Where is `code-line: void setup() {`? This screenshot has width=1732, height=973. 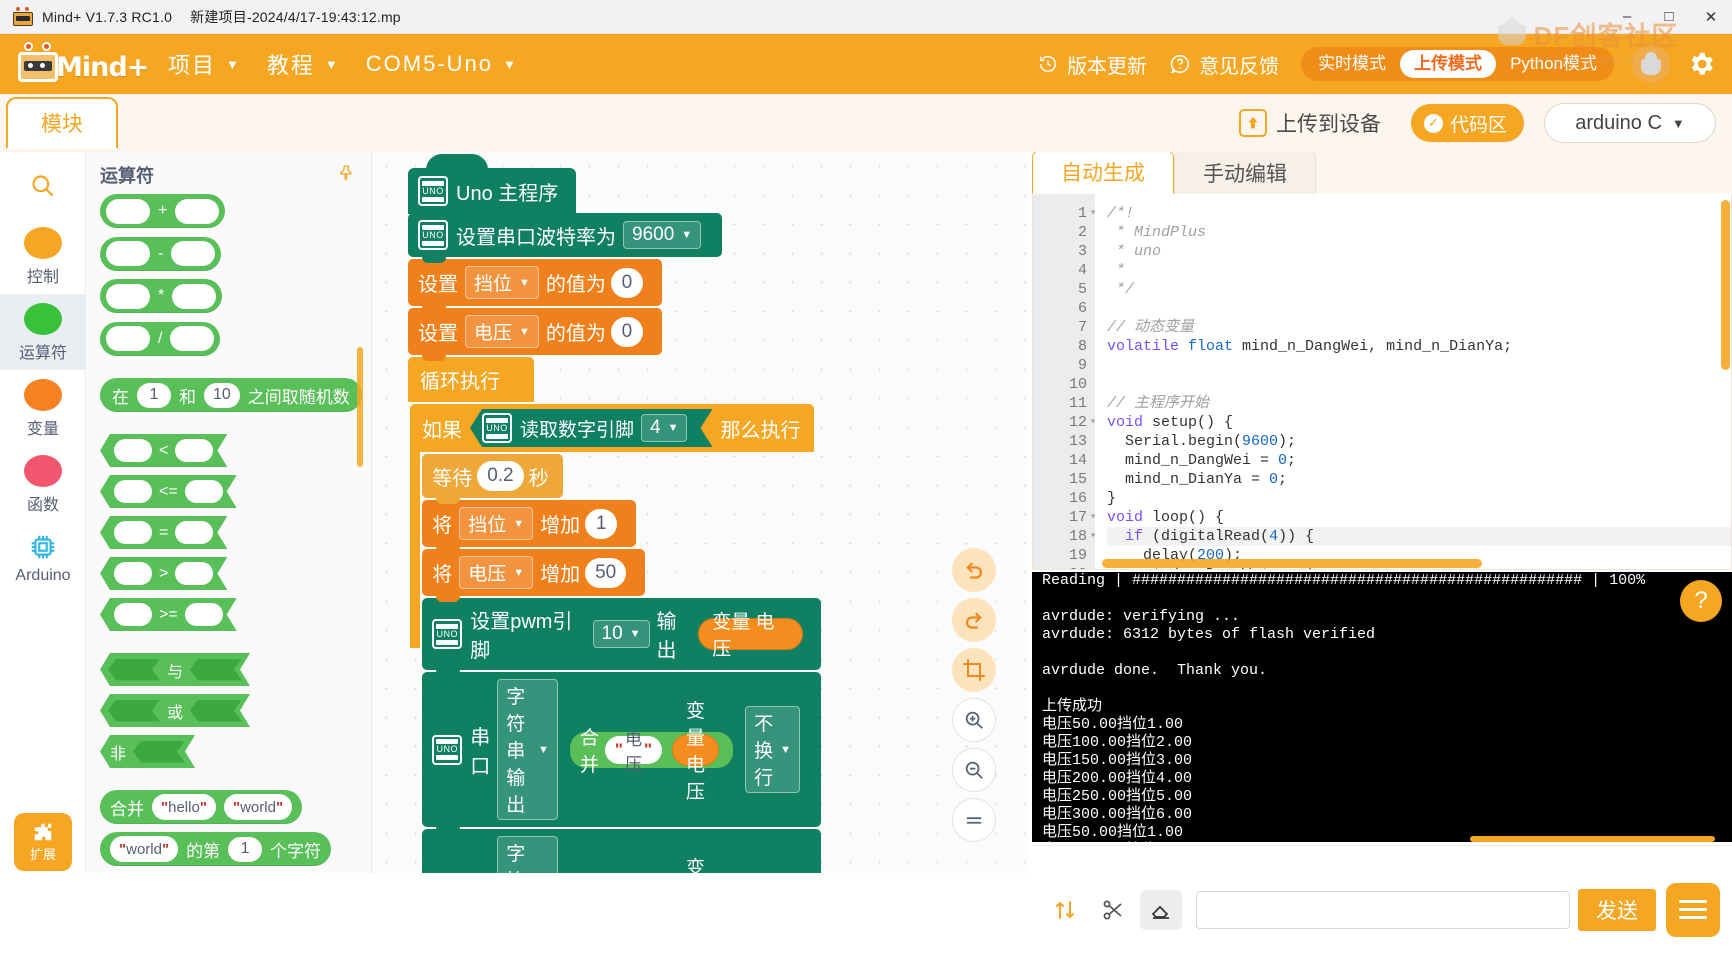
code-line: void setup() { is located at coordinates (1419, 422).